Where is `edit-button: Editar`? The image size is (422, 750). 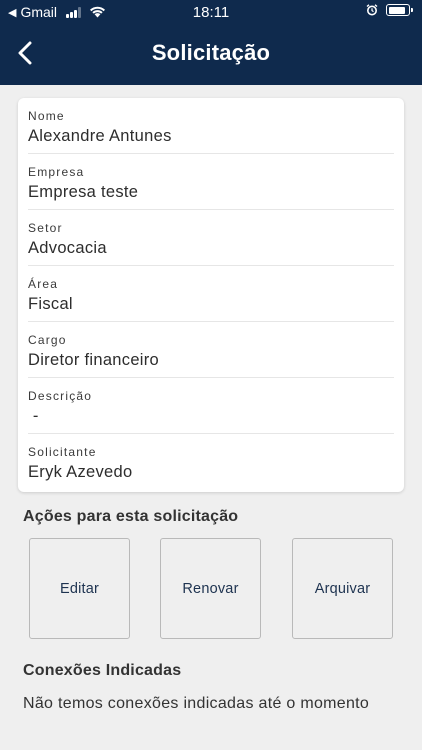
edit-button: Editar is located at coordinates (79, 588).